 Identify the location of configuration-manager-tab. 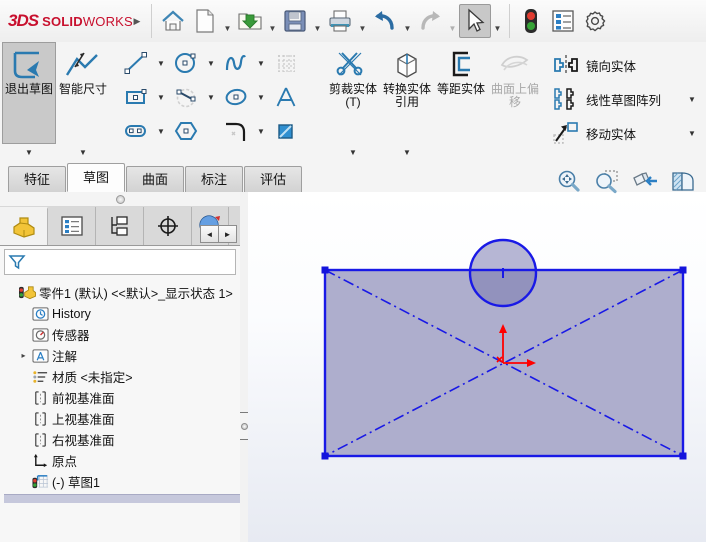
(120, 226).